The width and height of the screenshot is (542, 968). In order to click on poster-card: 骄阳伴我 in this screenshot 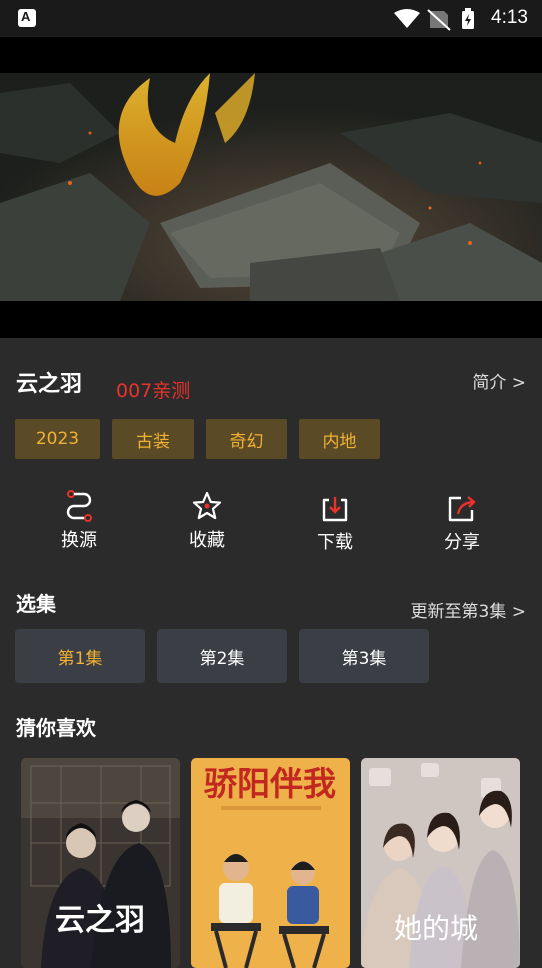, I will do `click(270, 863)`.